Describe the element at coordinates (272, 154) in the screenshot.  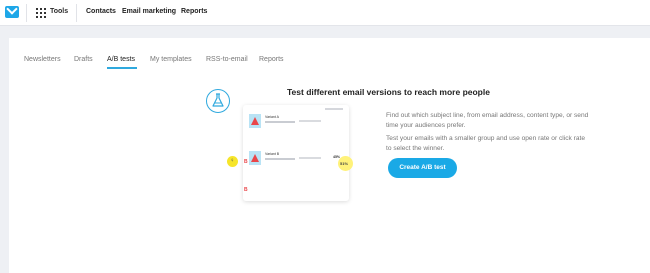
I see `variant-b-label: Variant B` at that location.